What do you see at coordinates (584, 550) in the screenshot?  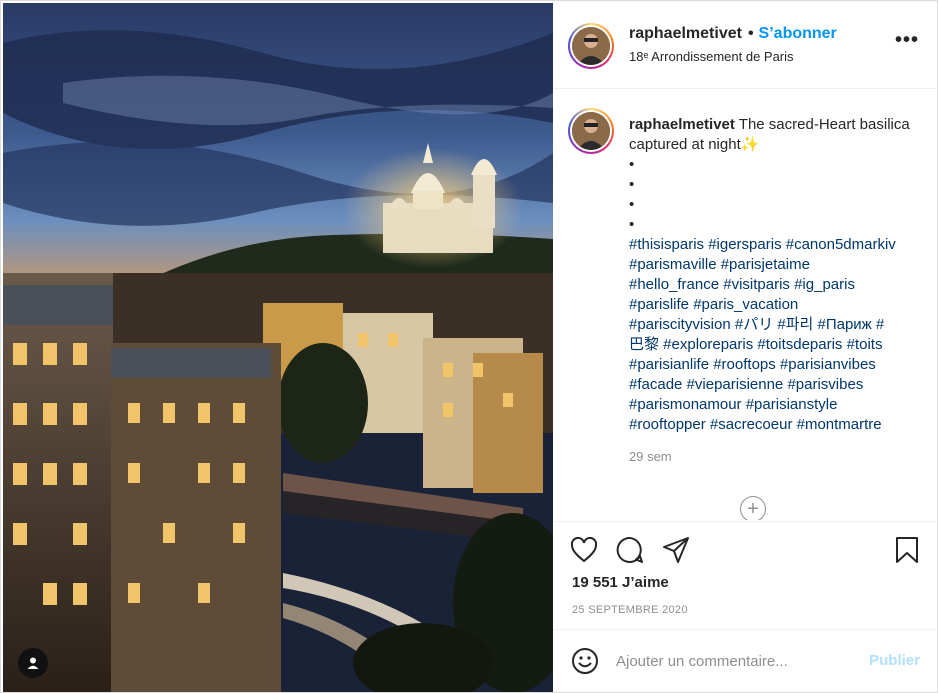 I see `heart-icon` at bounding box center [584, 550].